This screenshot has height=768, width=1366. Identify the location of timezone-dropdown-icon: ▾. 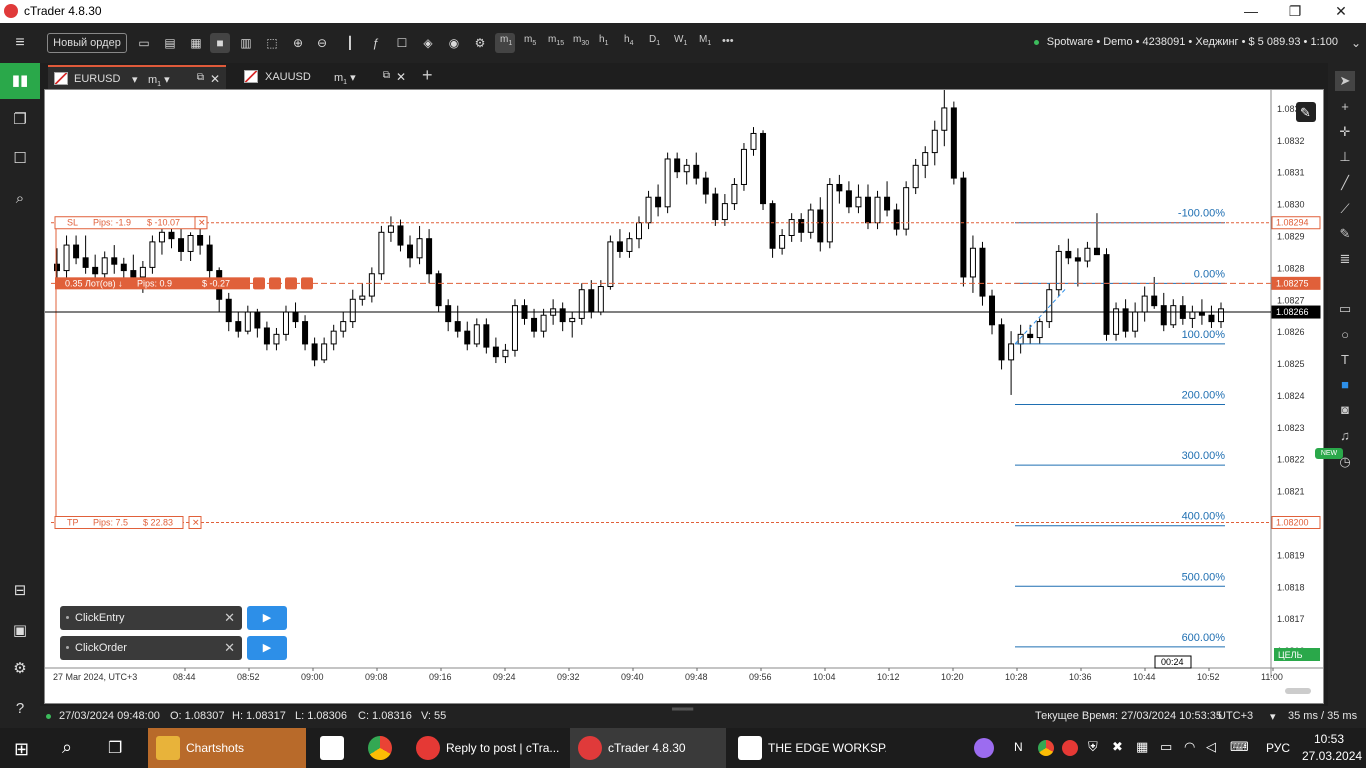
(1273, 716).